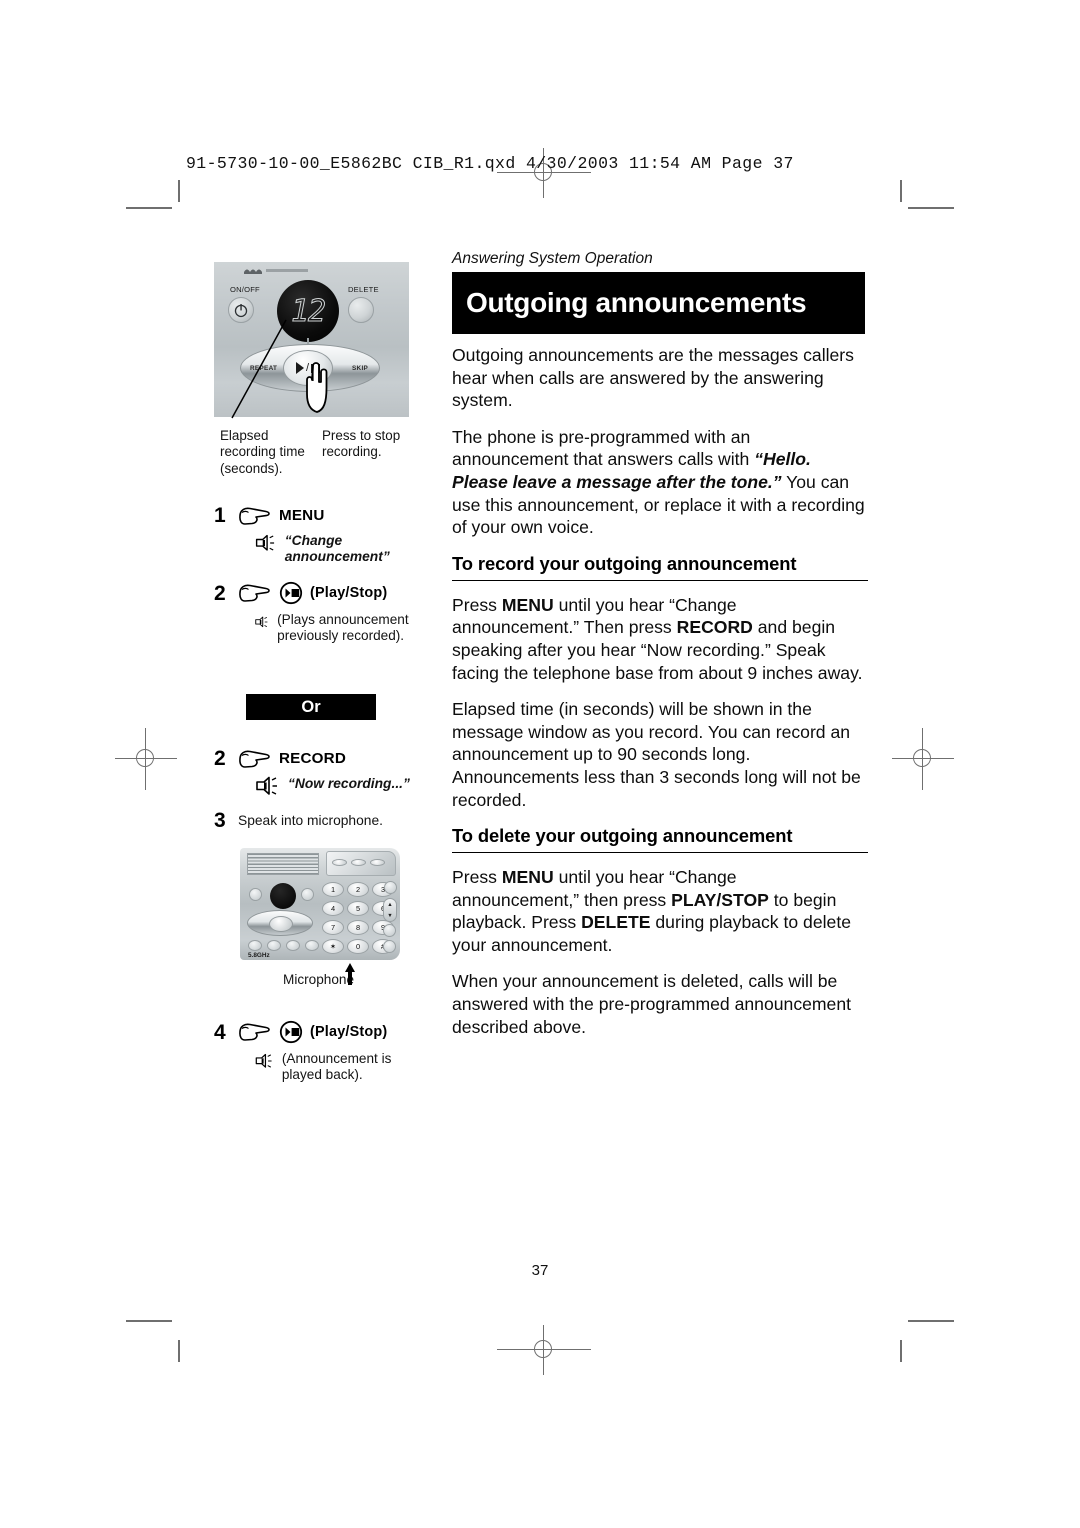 This screenshot has width=1080, height=1528. Describe the element at coordinates (255, 894) in the screenshot. I see `phone-power-button` at that location.